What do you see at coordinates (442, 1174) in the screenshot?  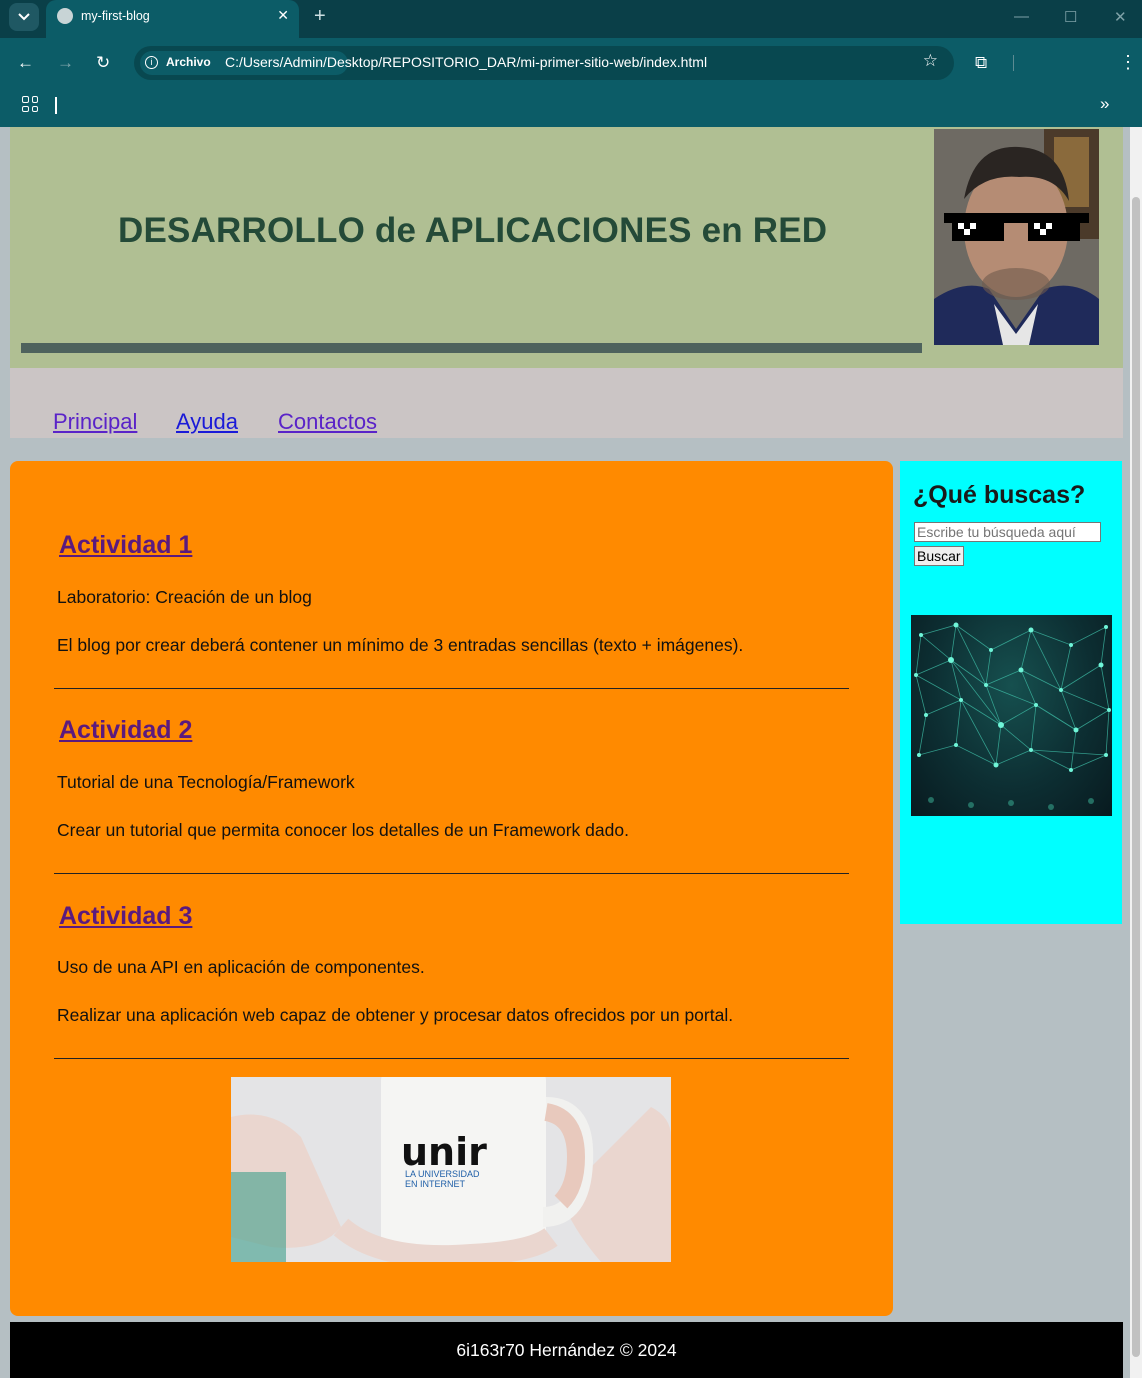 I see `mug-tagline-1: LA UNIVERSIDAD` at bounding box center [442, 1174].